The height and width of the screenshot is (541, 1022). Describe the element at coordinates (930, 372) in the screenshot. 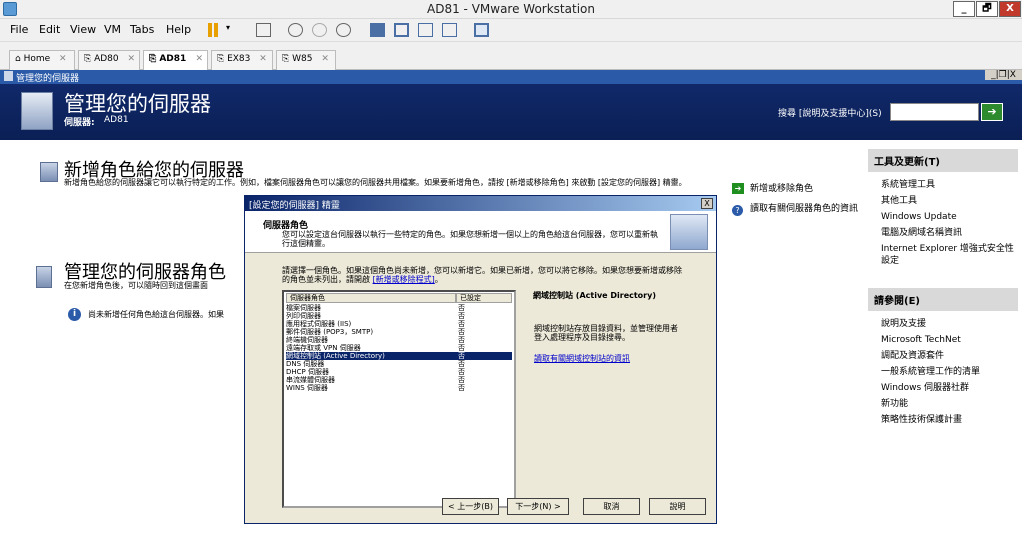

I see `admin-tasks-list-link: 一般系統管理工作的清單` at that location.